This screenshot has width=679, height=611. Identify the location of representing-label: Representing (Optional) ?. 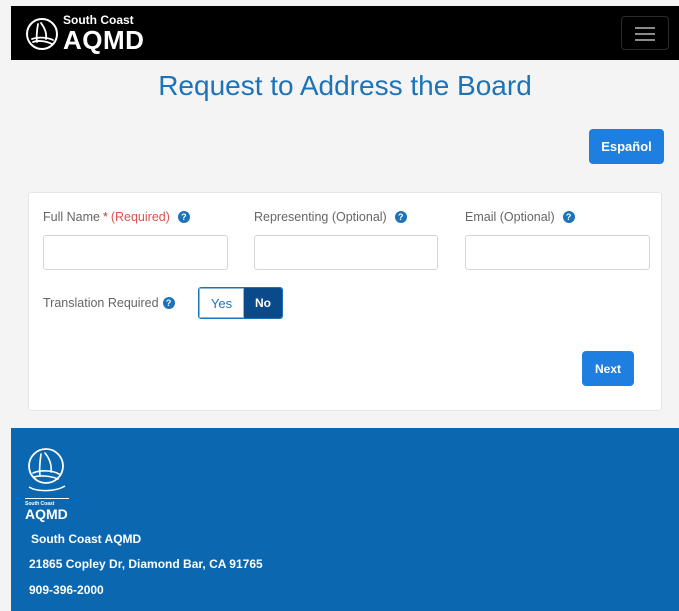
(330, 217).